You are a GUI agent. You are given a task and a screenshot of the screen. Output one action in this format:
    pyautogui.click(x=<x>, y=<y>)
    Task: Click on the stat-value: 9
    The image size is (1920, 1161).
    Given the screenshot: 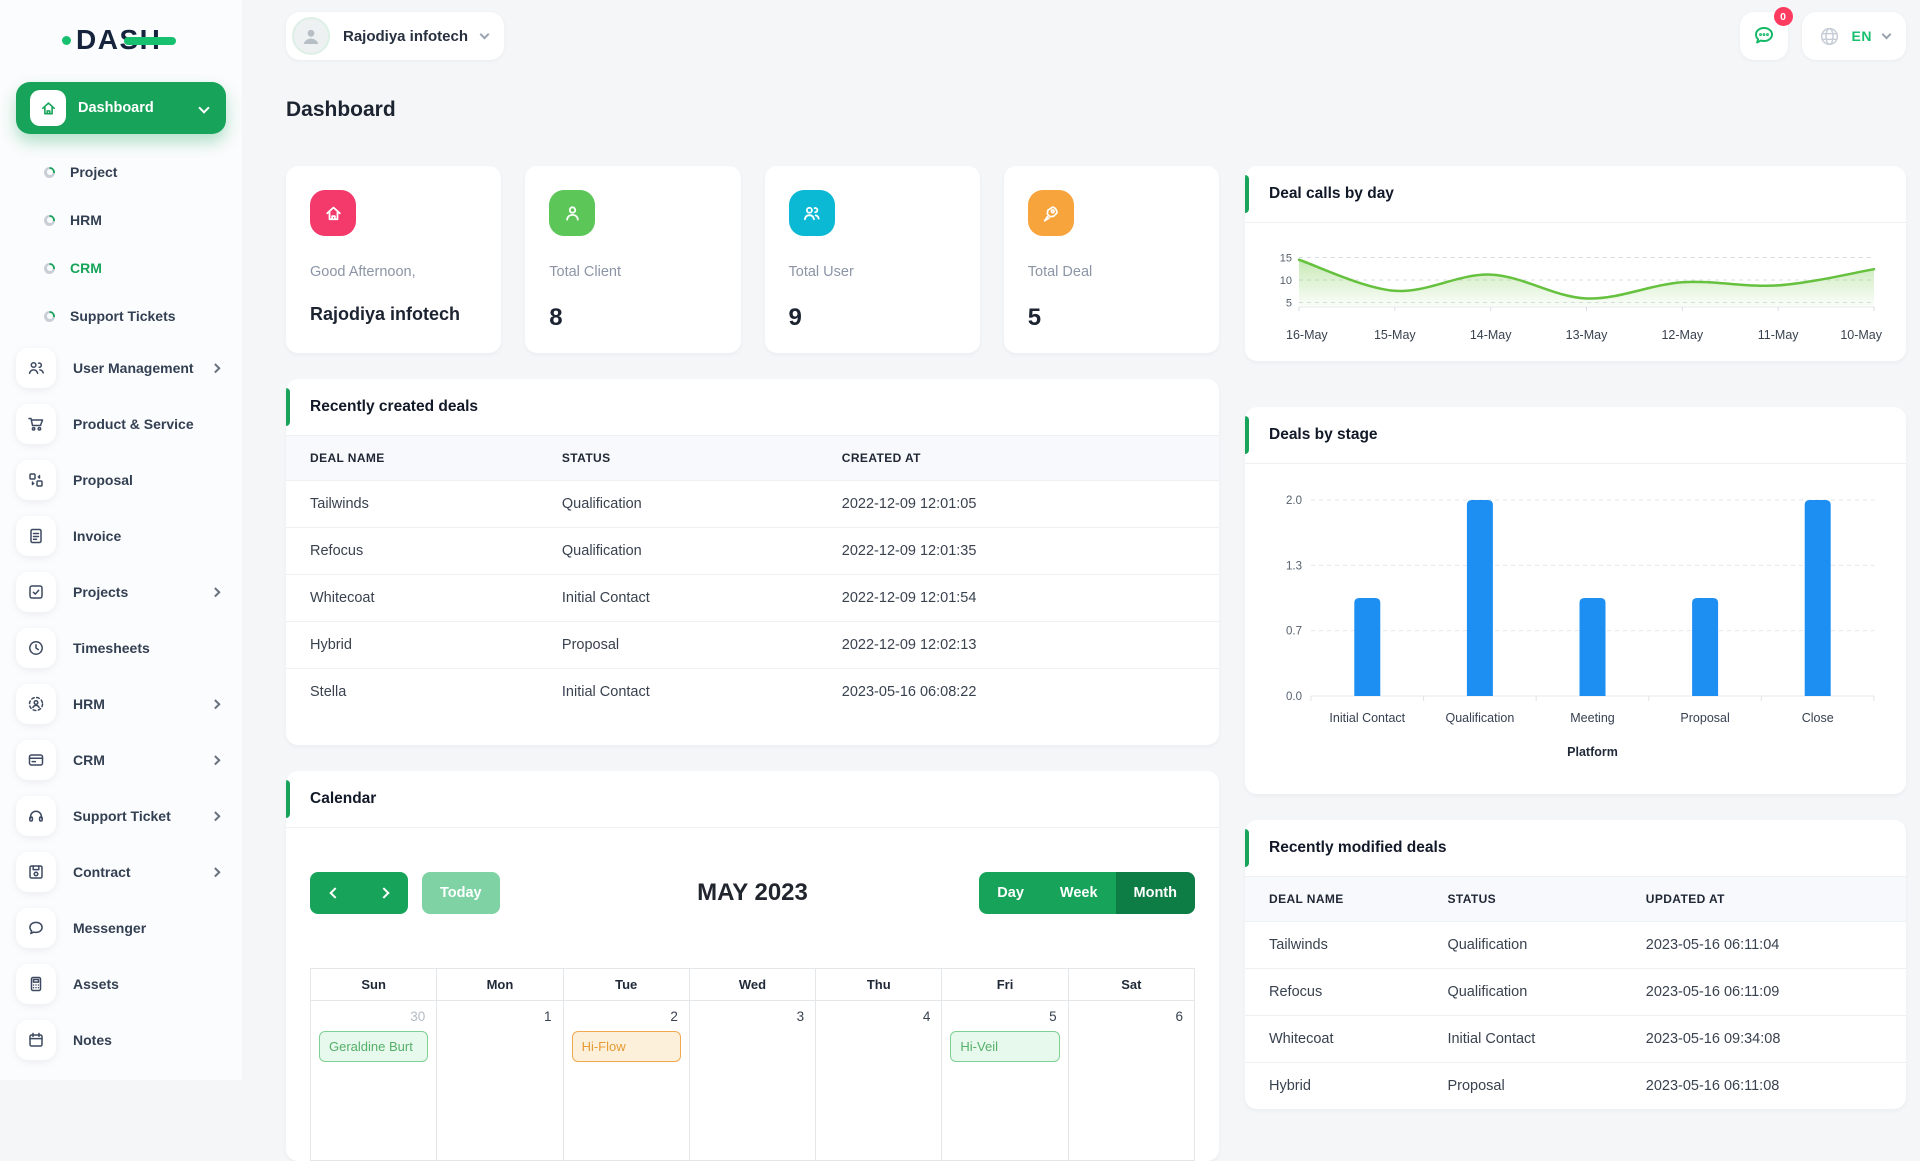 What is the action you would take?
    pyautogui.click(x=872, y=318)
    